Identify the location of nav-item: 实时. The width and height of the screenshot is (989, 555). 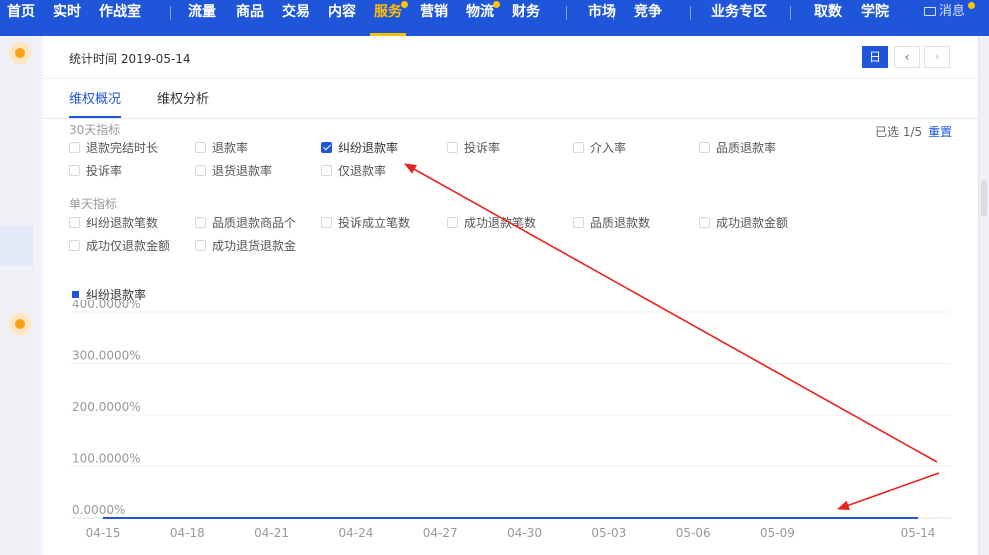
(67, 18).